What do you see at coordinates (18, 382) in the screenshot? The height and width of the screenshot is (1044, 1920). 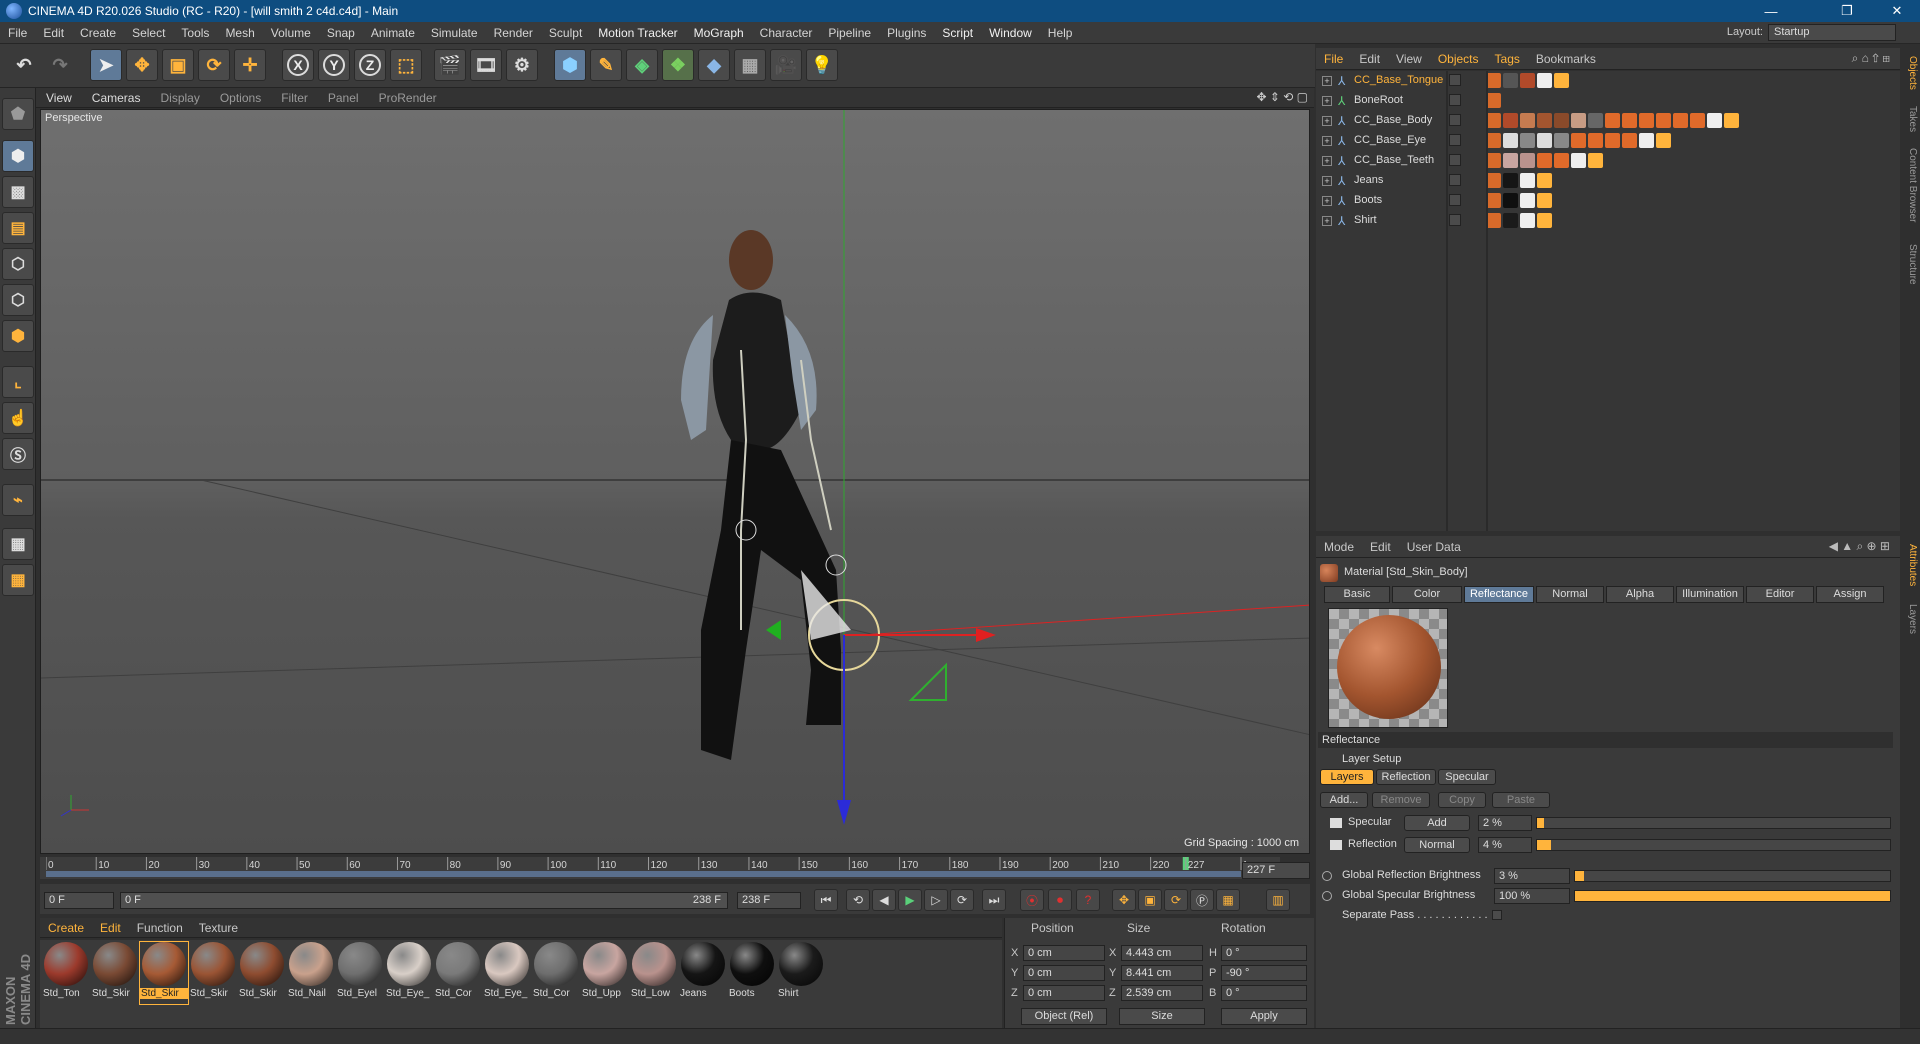 I see `enable-axis-icon: ⌞` at bounding box center [18, 382].